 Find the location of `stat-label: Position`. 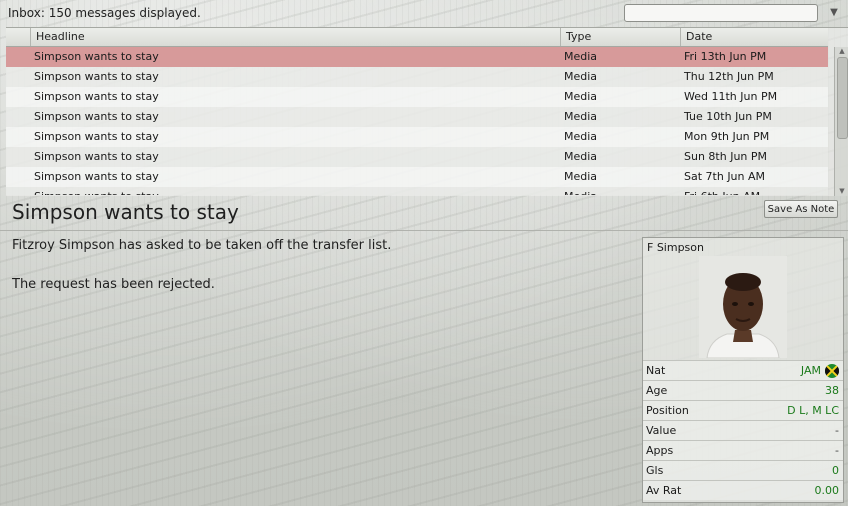

stat-label: Position is located at coordinates (667, 410).